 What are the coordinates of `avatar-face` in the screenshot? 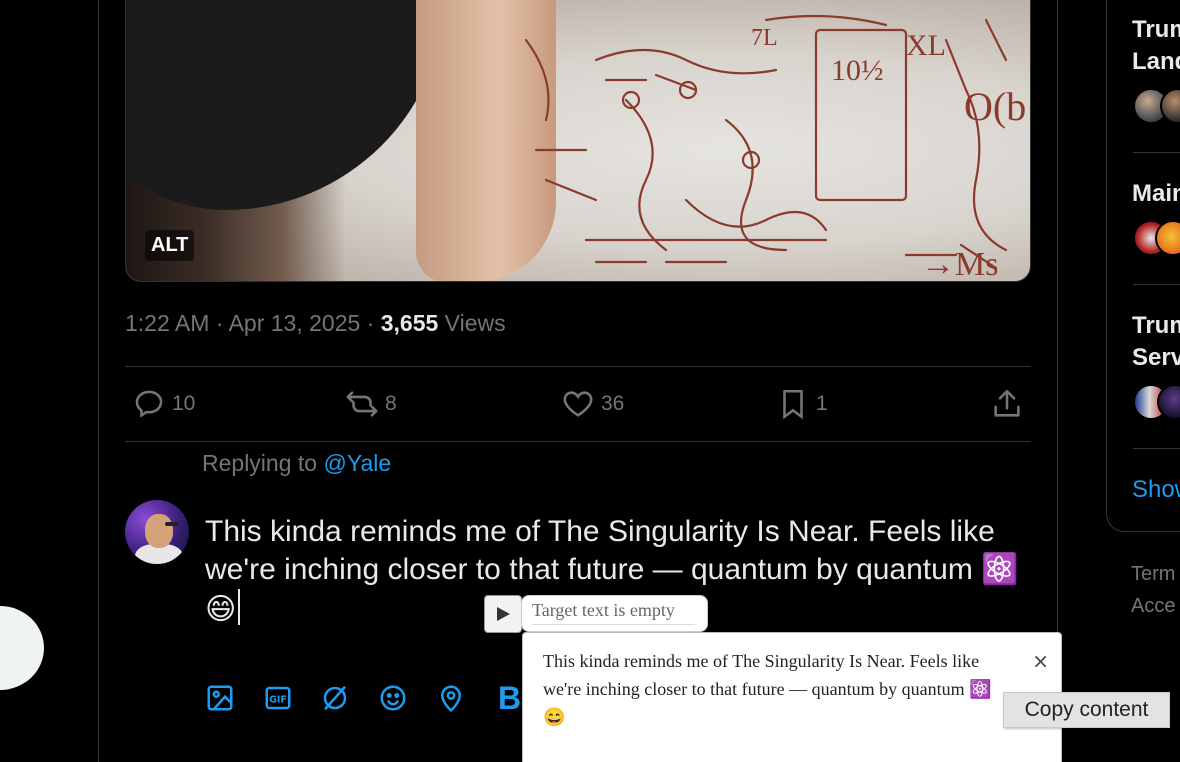 It's located at (159, 531).